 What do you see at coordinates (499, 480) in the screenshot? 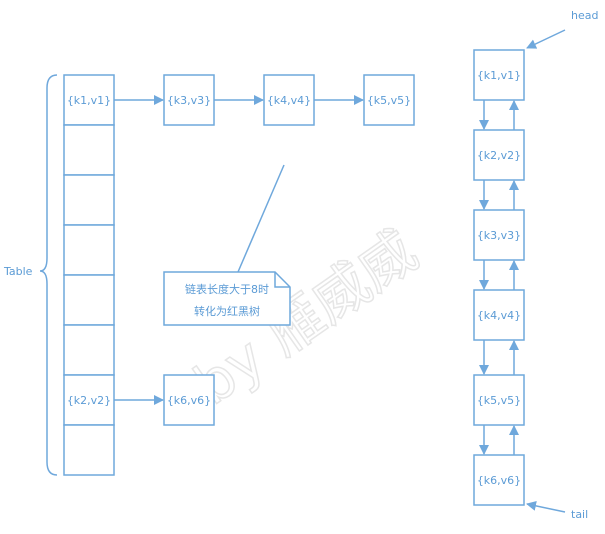
I see `list-node-label: {k6,v6}` at bounding box center [499, 480].